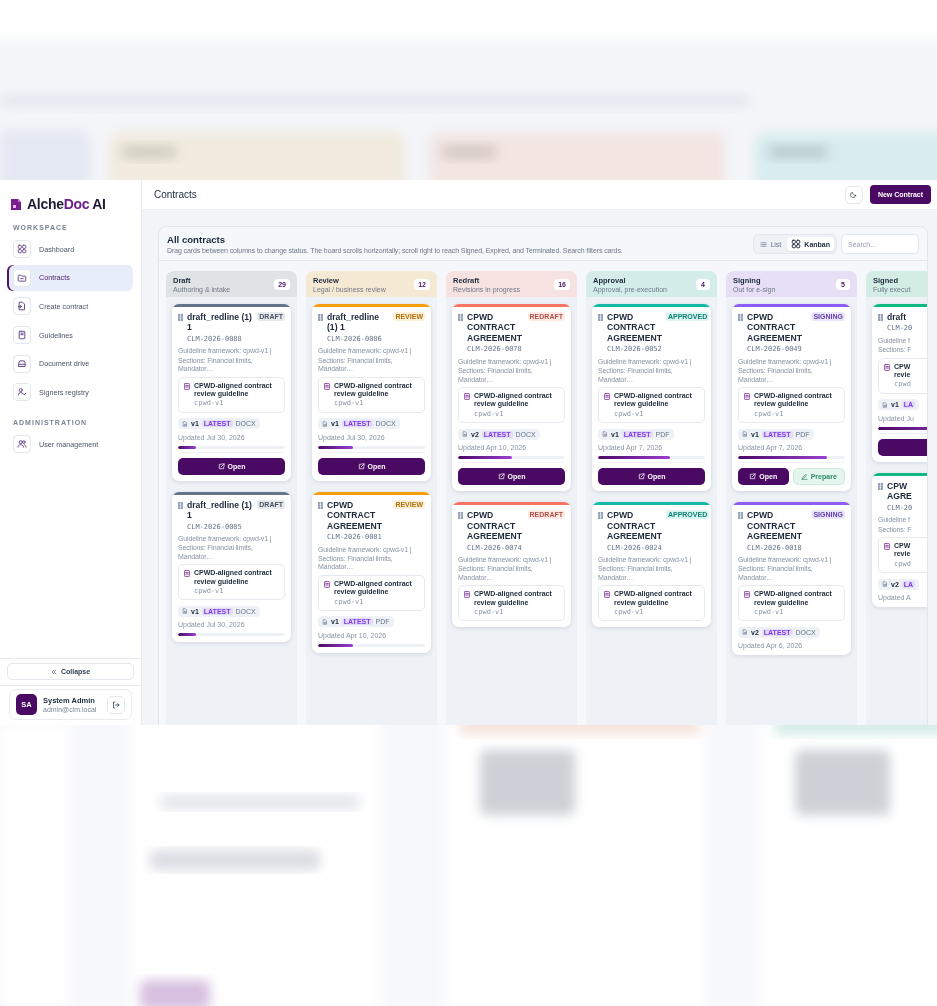 The height and width of the screenshot is (1006, 937). I want to click on board-title: All contracts, so click(197, 239).